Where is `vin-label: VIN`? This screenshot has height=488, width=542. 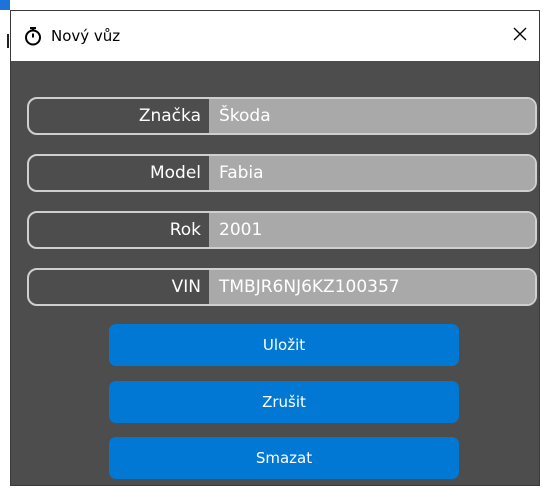
vin-label: VIN is located at coordinates (186, 287).